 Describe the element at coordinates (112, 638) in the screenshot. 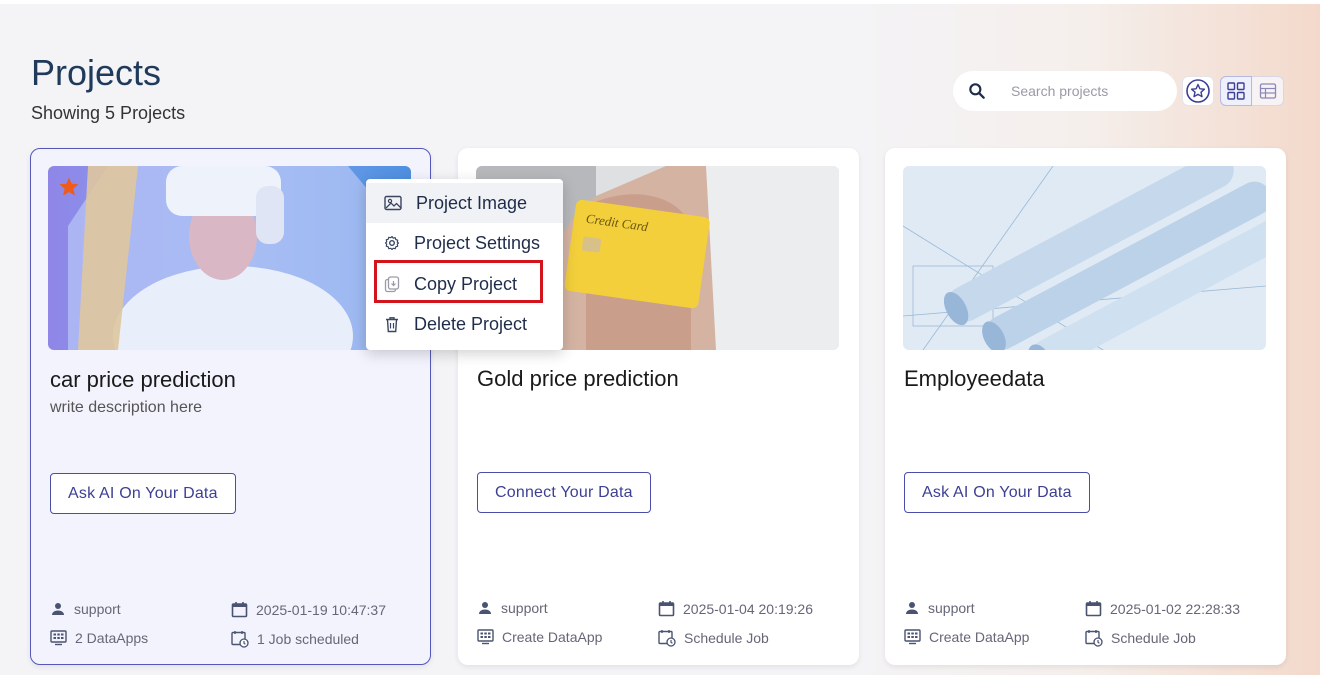

I see `dataapps-label: 2 DataApps` at that location.